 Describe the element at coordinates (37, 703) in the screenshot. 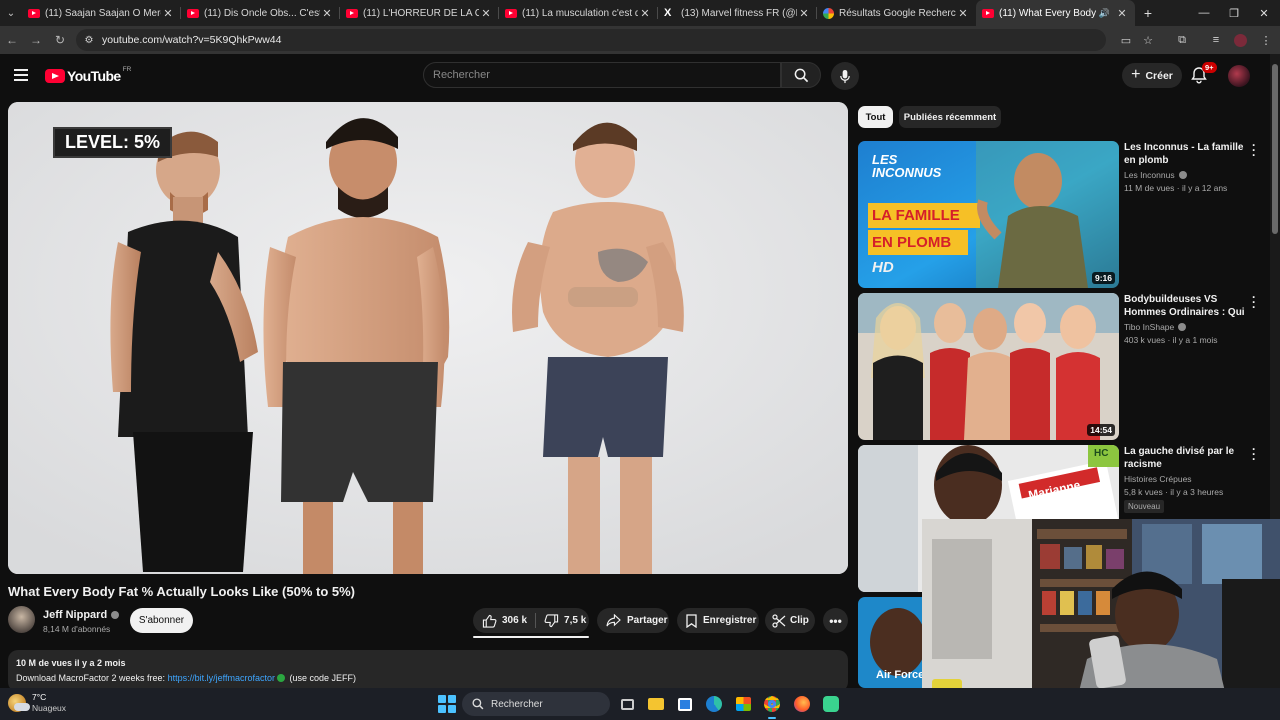

I see `weather-widget: 7°C Nuageux` at that location.